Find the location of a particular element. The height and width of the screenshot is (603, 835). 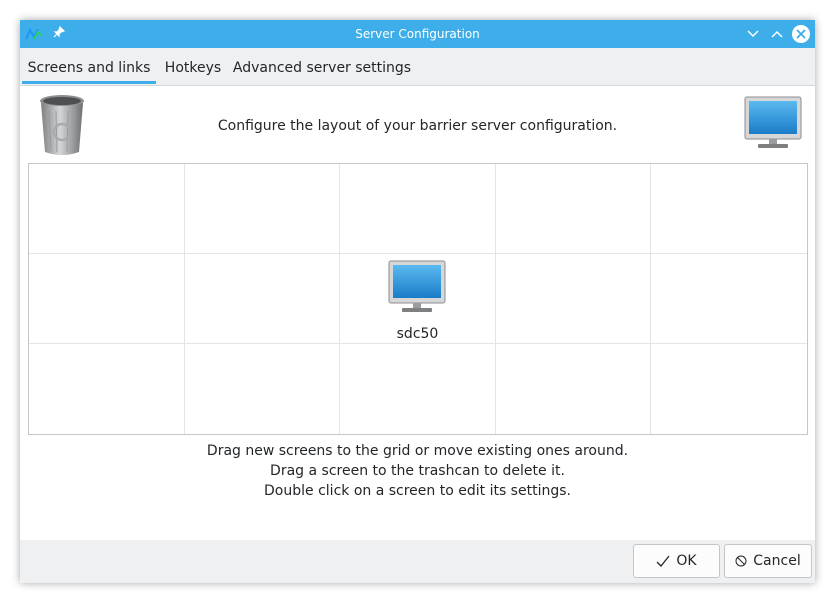

chevron-up-icon is located at coordinates (777, 34).